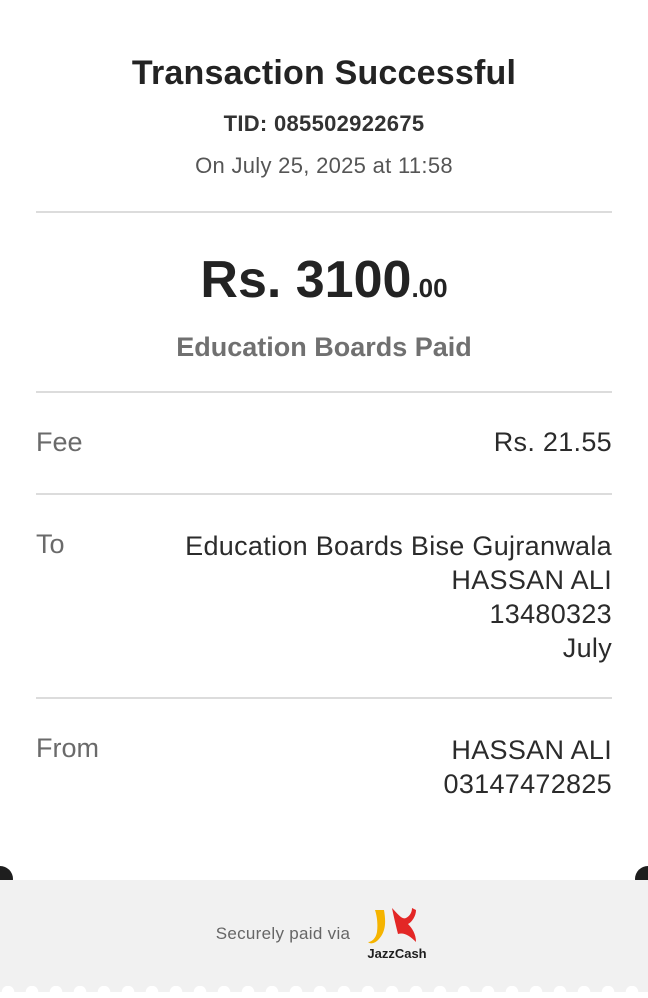  I want to click on amount-value: Rs. 3100.00, so click(324, 284).